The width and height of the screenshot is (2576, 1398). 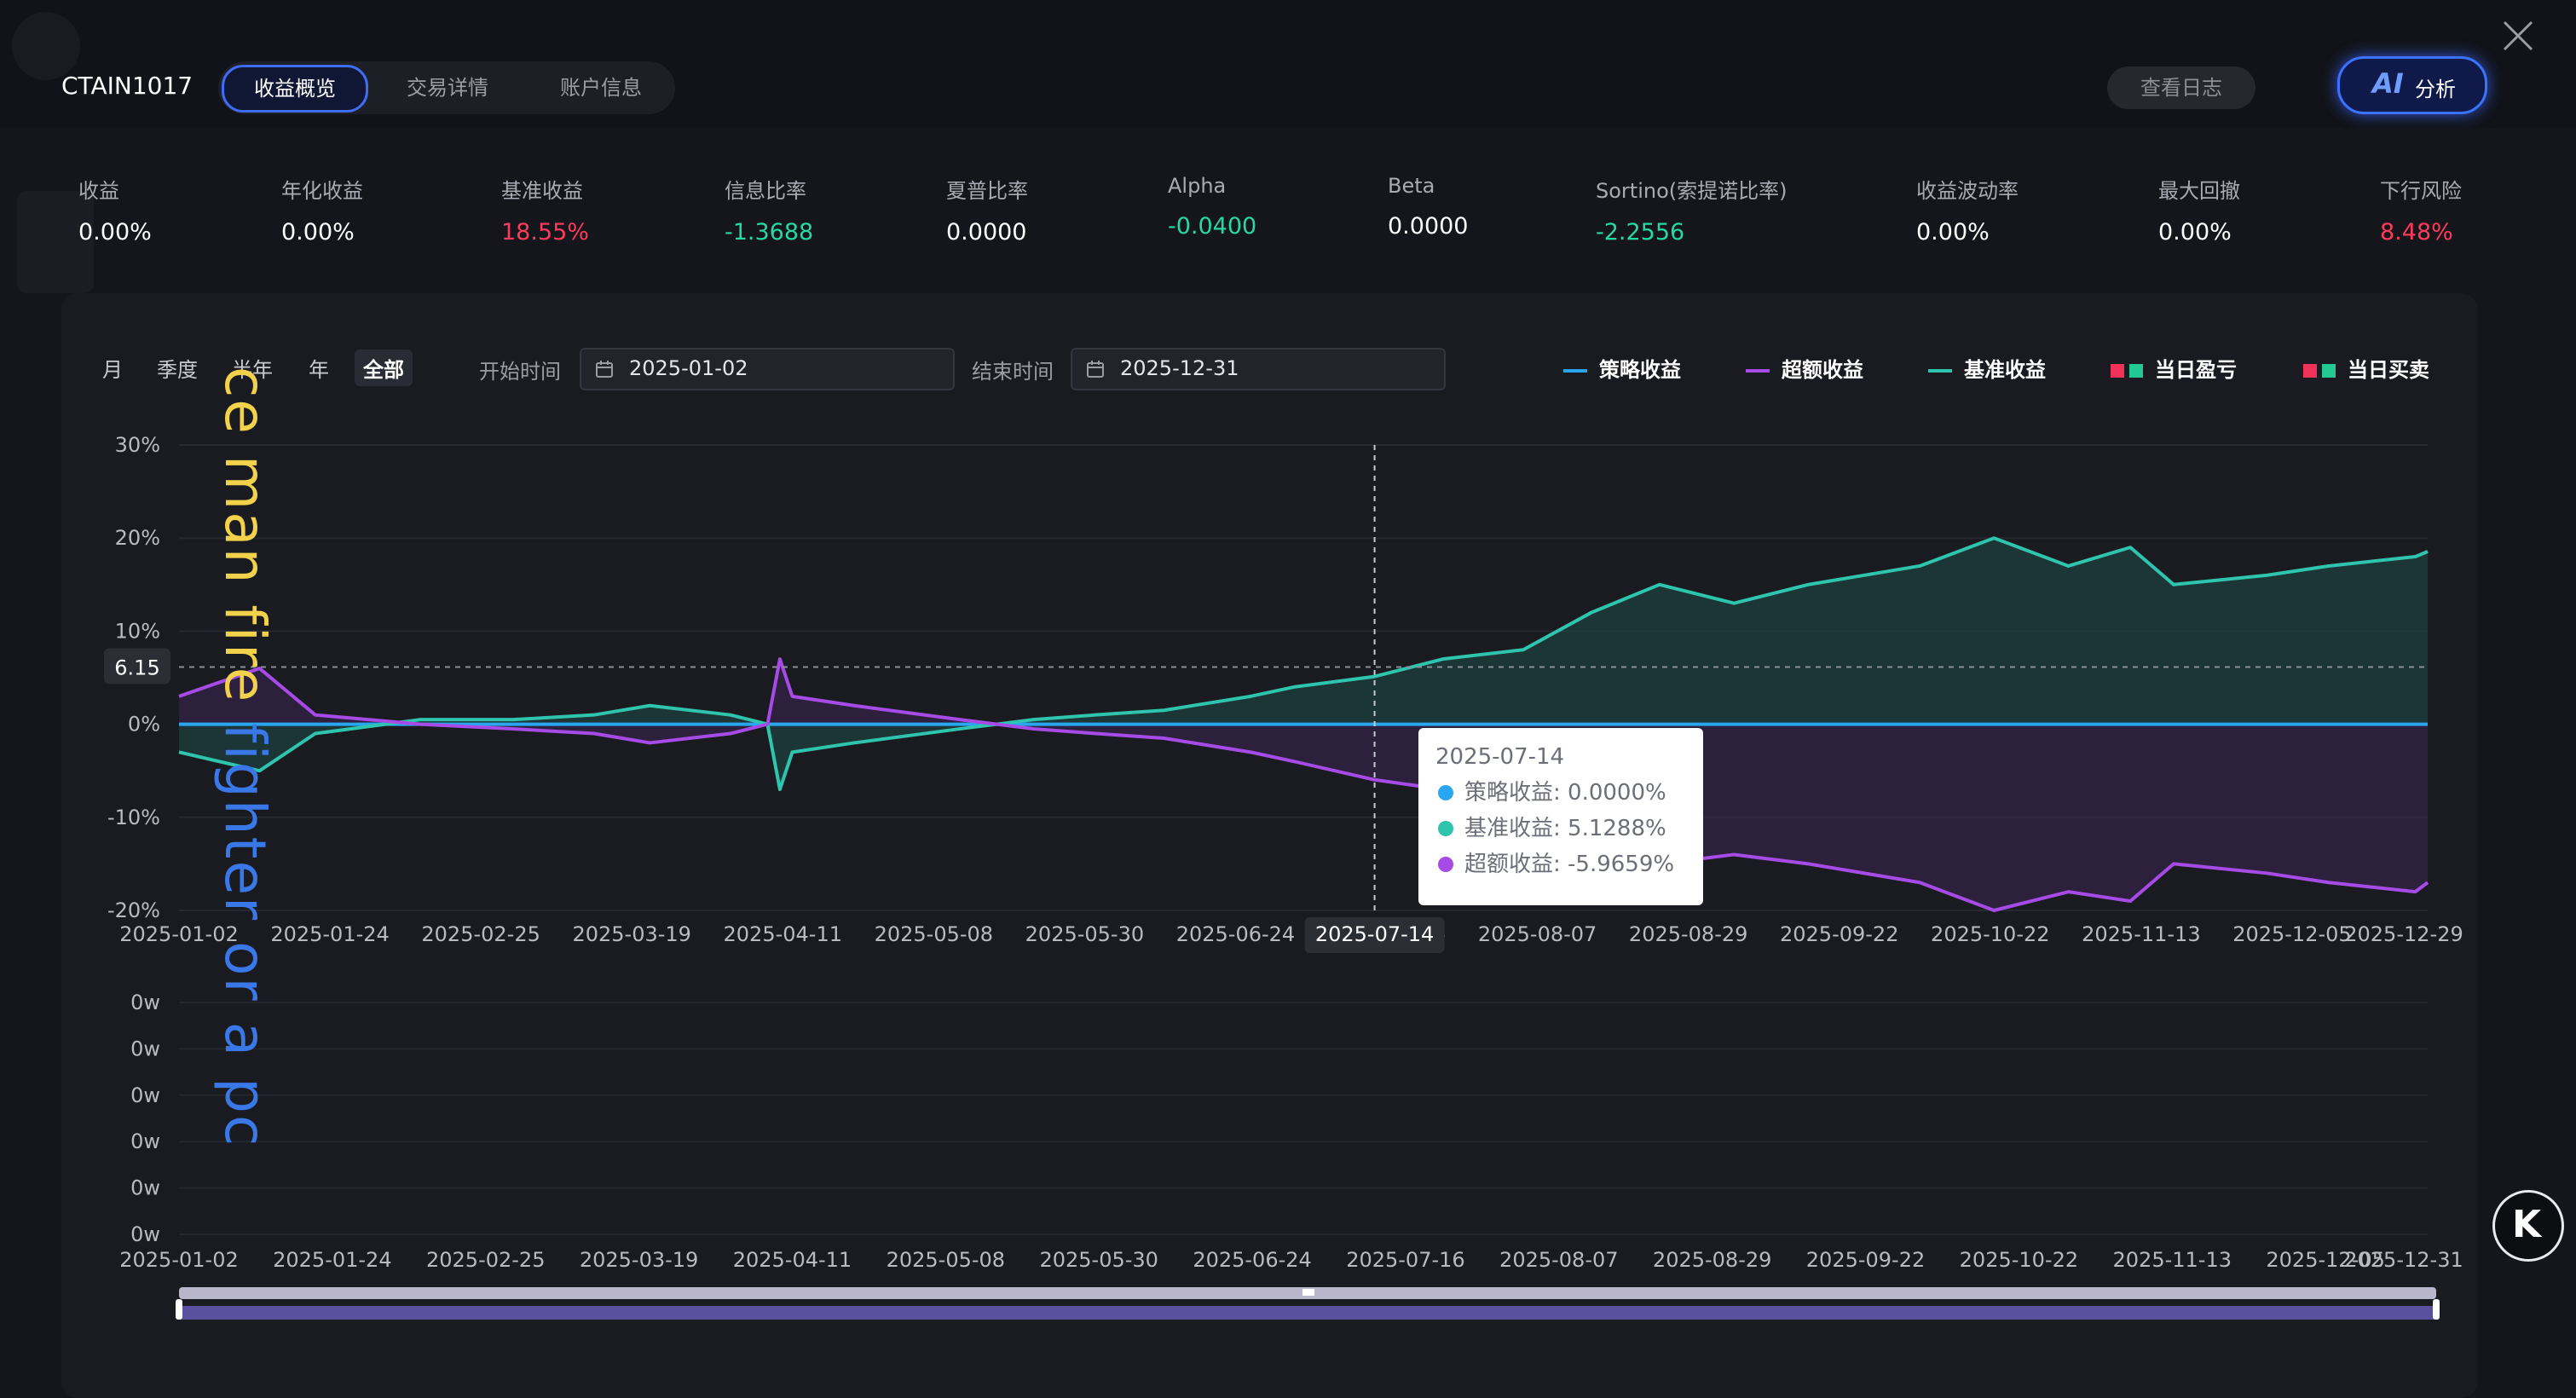 I want to click on volume-x-tick-label: 2025-06-24, so click(x=1252, y=1260).